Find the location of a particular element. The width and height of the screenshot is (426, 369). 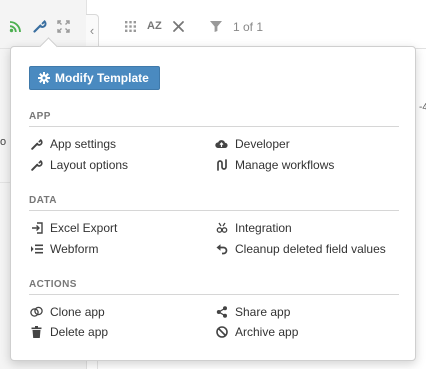

menu-item-developer: Developer is located at coordinates (252, 144).